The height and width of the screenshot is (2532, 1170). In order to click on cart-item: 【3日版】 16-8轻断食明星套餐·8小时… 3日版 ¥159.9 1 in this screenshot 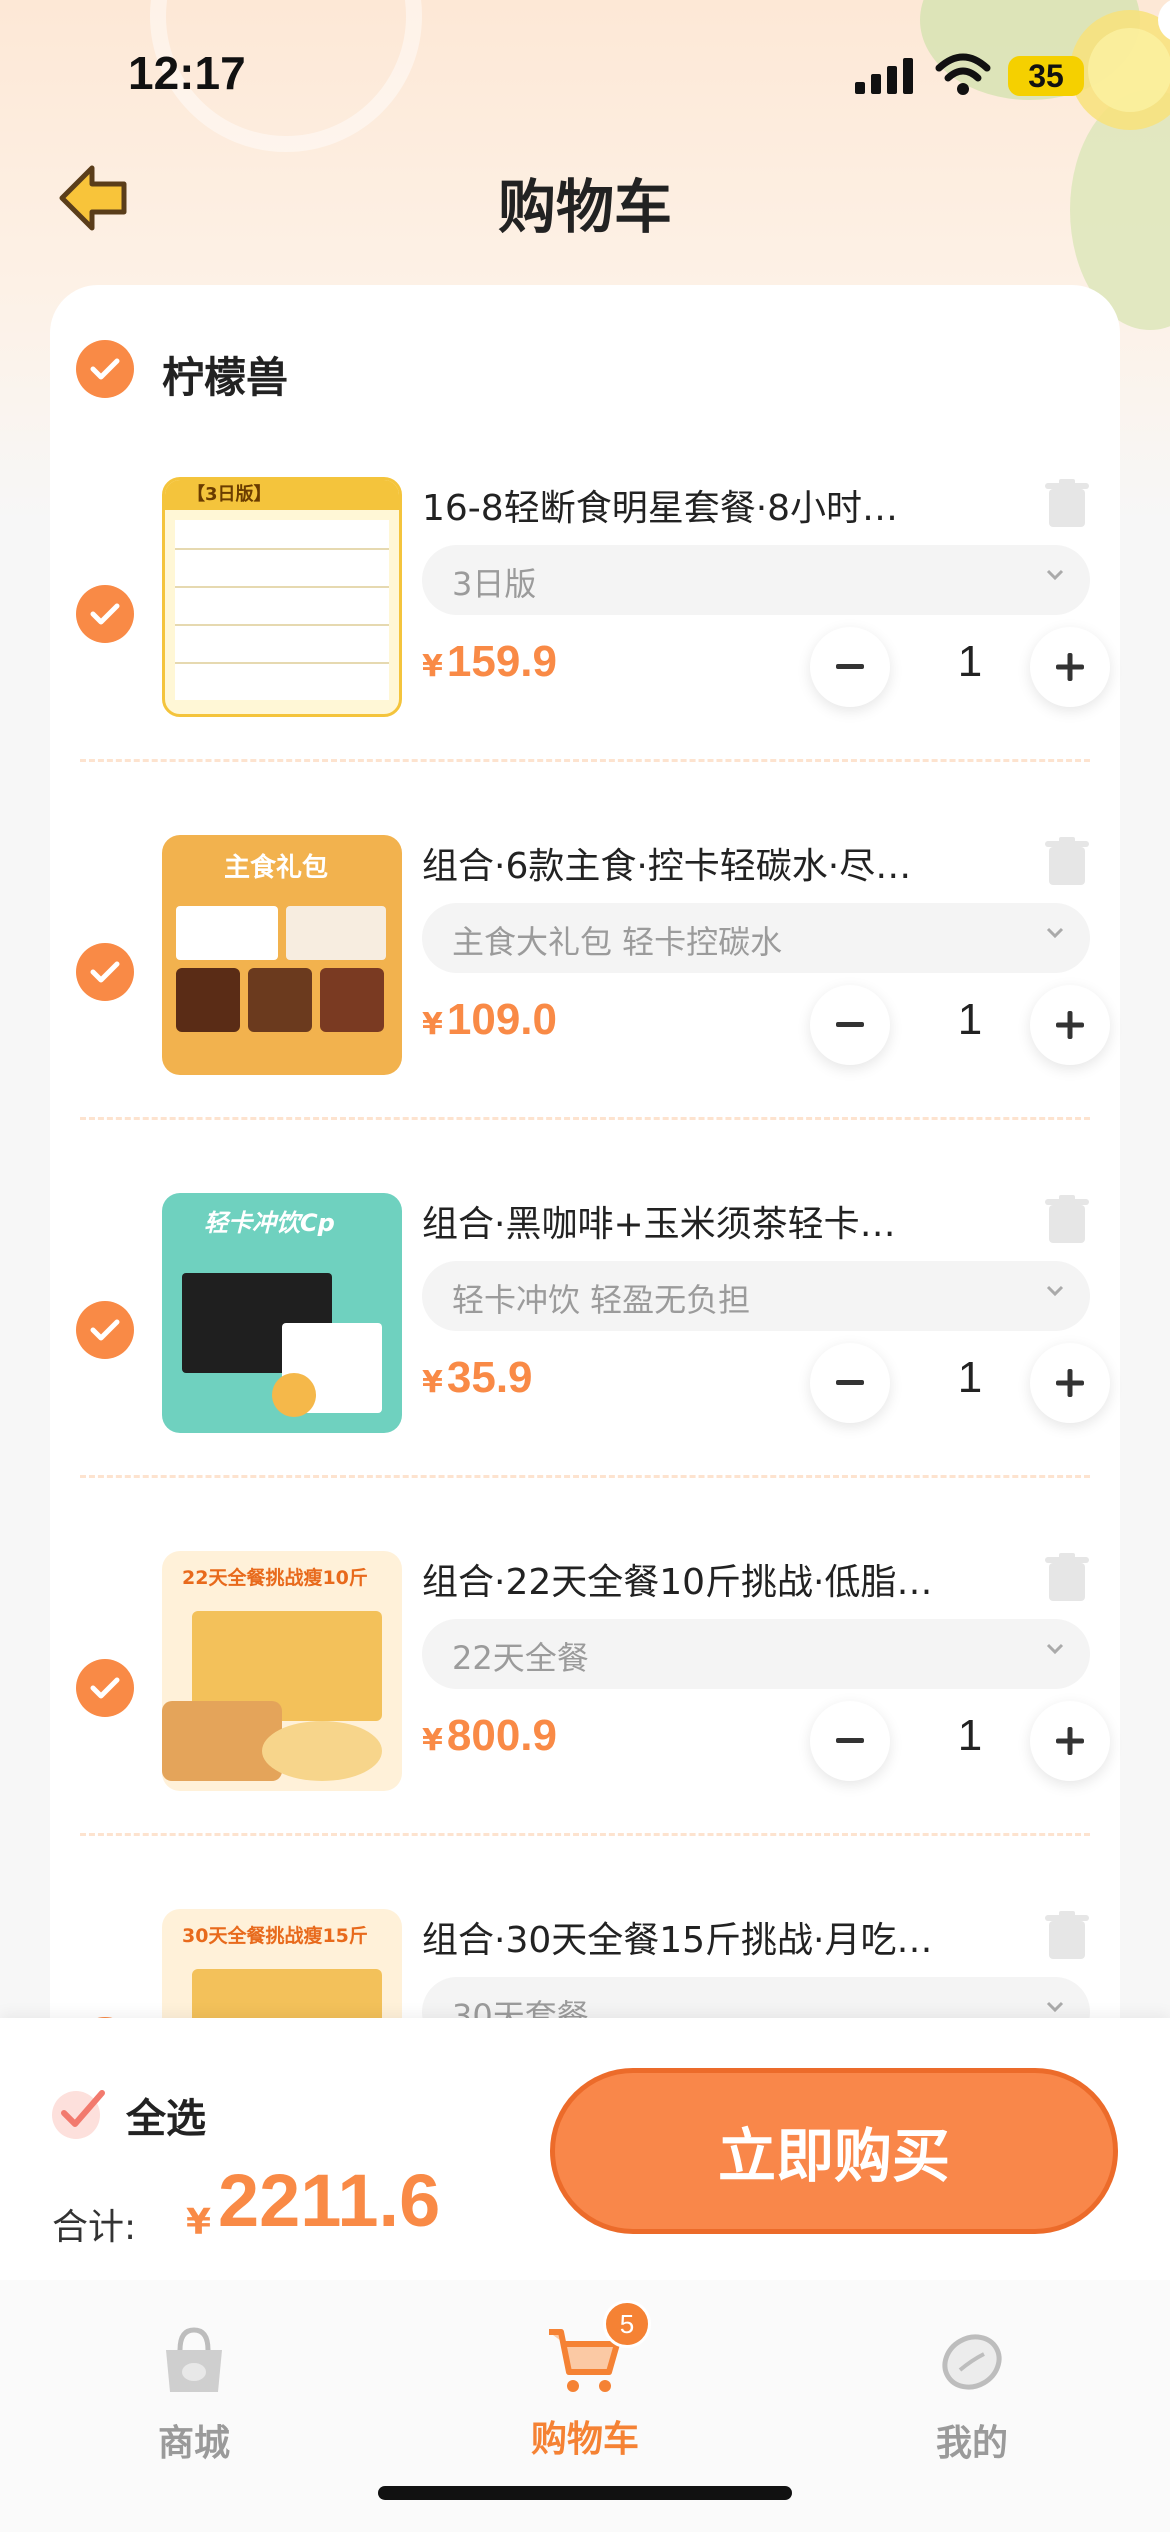, I will do `click(585, 644)`.